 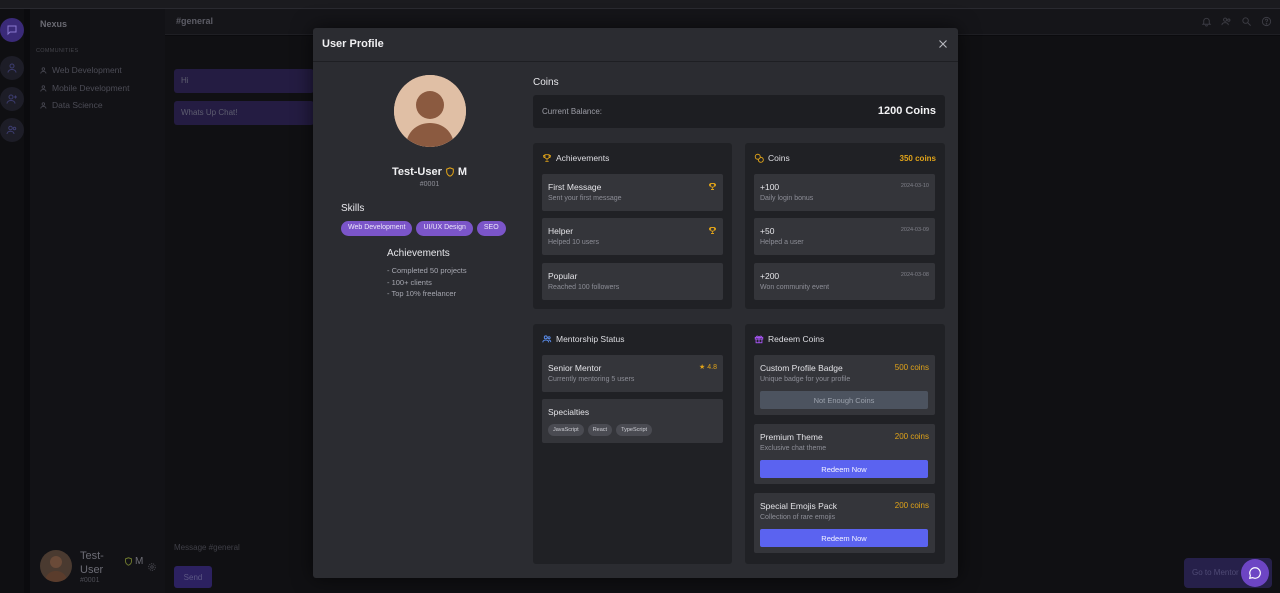 What do you see at coordinates (422, 293) in the screenshot?
I see `list-item: - Top 10% freelancer` at bounding box center [422, 293].